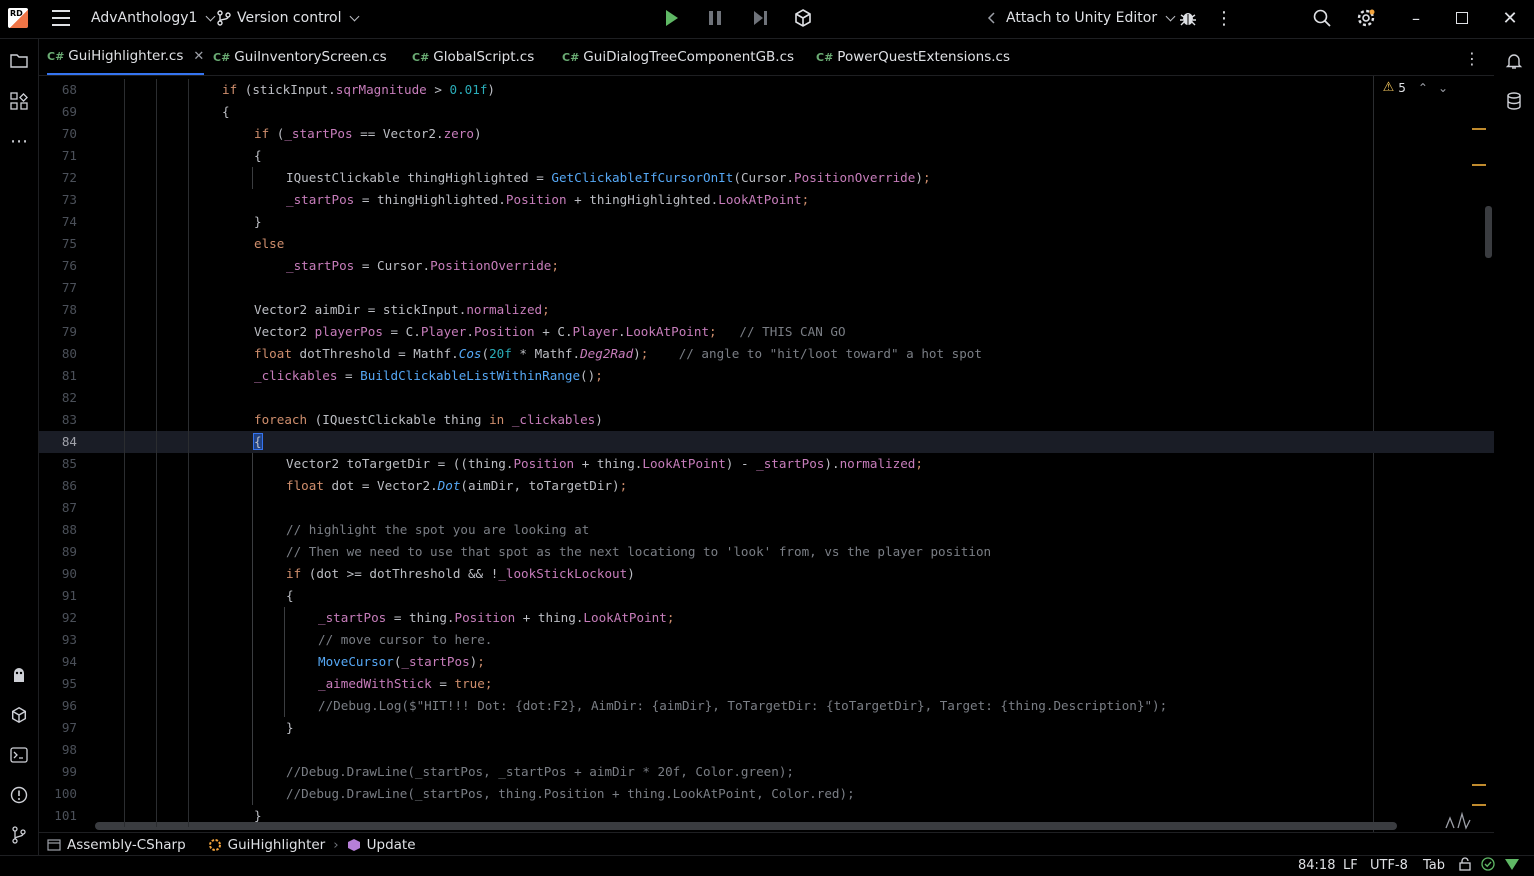  I want to click on project-selector: AdvAnthology1, so click(153, 18).